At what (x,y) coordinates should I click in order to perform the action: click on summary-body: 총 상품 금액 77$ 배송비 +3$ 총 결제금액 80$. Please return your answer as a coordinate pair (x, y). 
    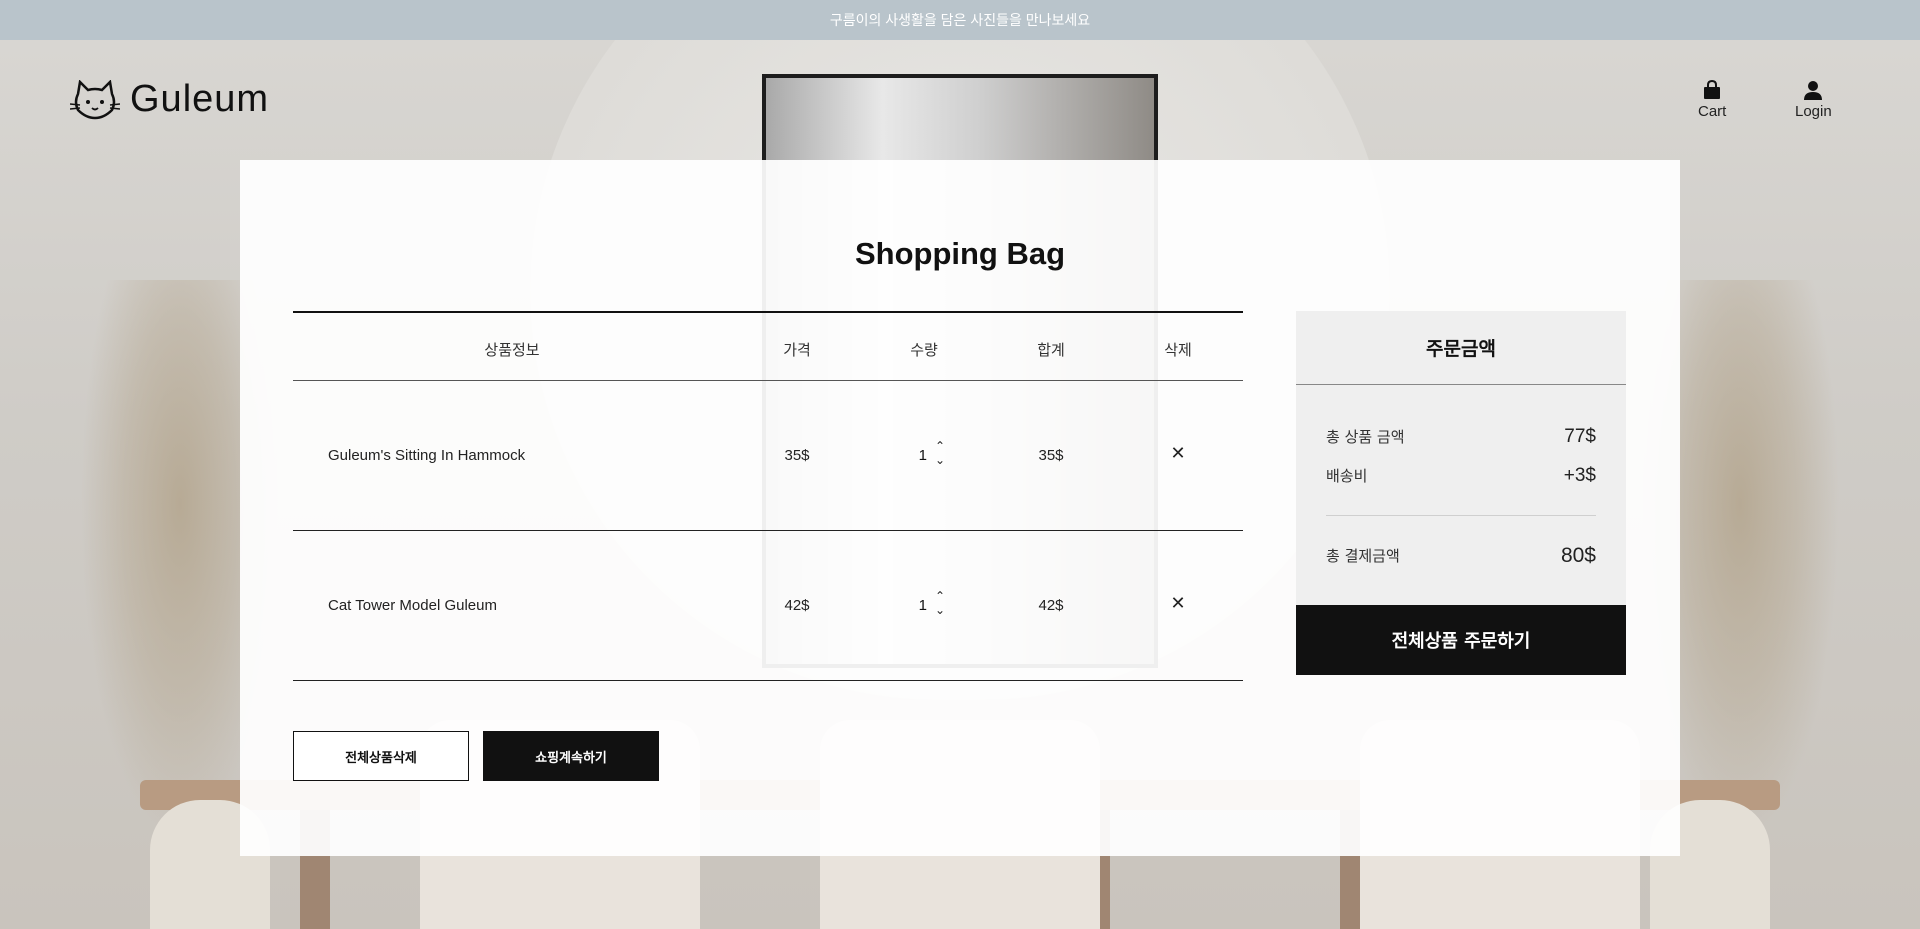
    Looking at the image, I should click on (1461, 495).